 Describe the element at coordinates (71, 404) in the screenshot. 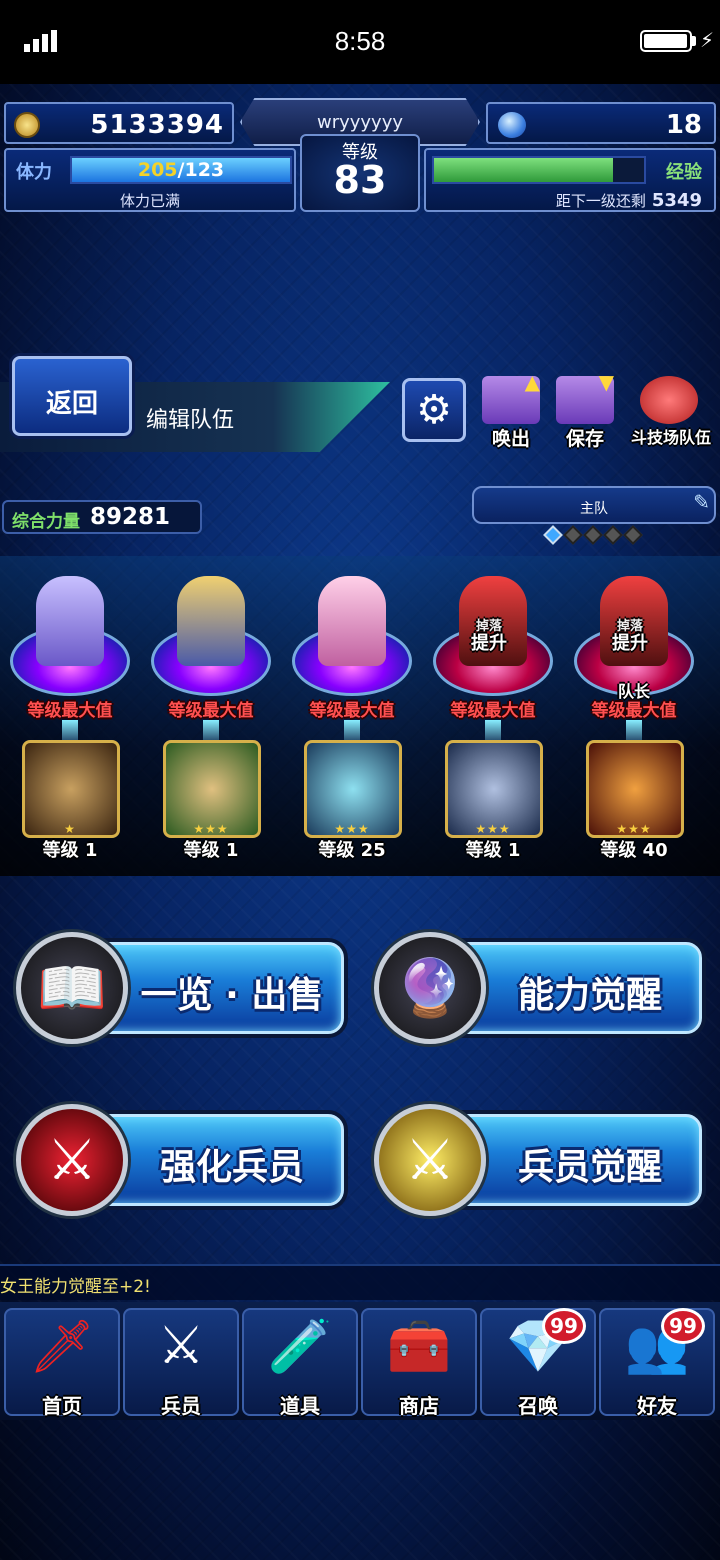

I see `back-button-label: 返回` at that location.